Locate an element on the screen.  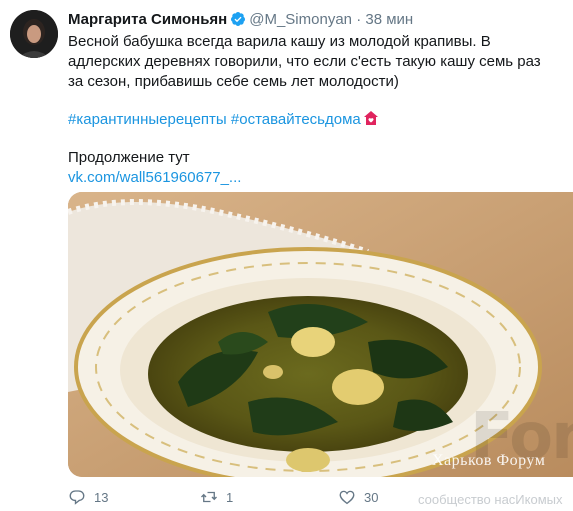
tweet-time: 38 мин is located at coordinates (389, 19).